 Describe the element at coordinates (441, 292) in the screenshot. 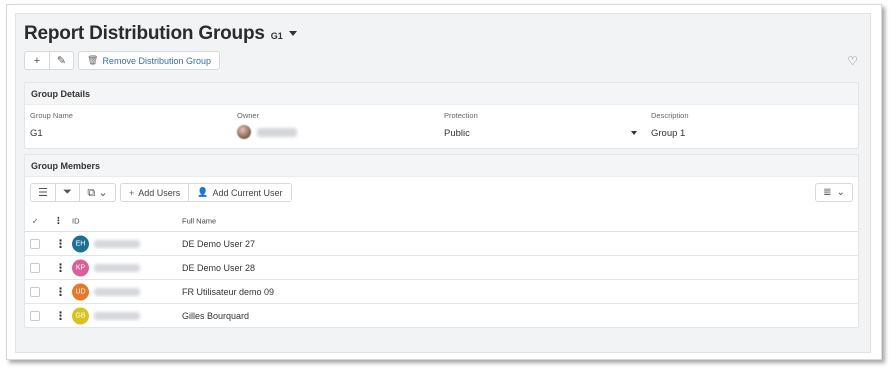

I see `table-row: ⋮ UD FR Utilisateur demo 09` at that location.